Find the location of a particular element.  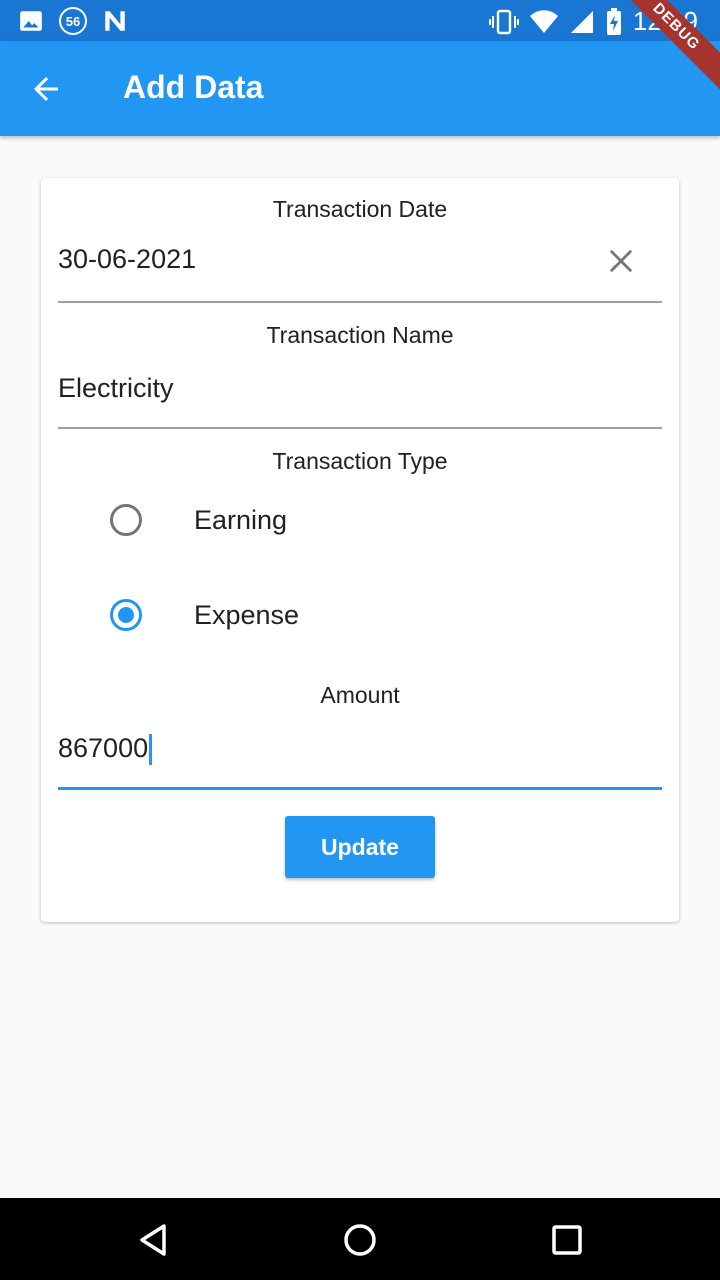

transaction-date-label: Transaction Date is located at coordinates (360, 209).